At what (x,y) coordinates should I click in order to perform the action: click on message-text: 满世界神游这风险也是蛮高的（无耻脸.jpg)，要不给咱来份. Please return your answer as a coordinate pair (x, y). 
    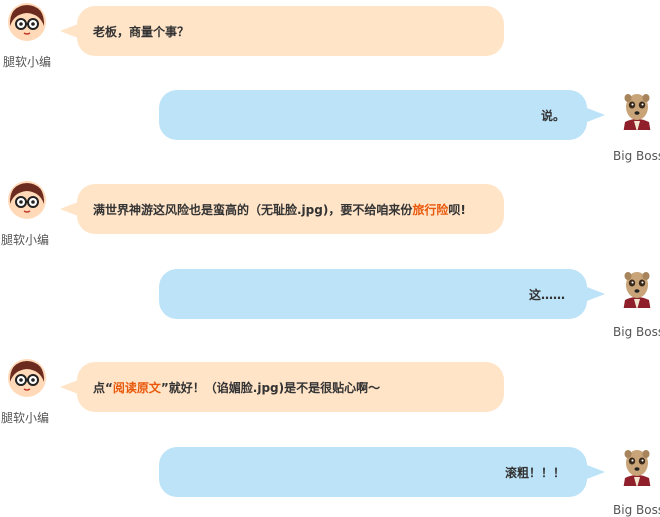
    Looking at the image, I should click on (253, 209).